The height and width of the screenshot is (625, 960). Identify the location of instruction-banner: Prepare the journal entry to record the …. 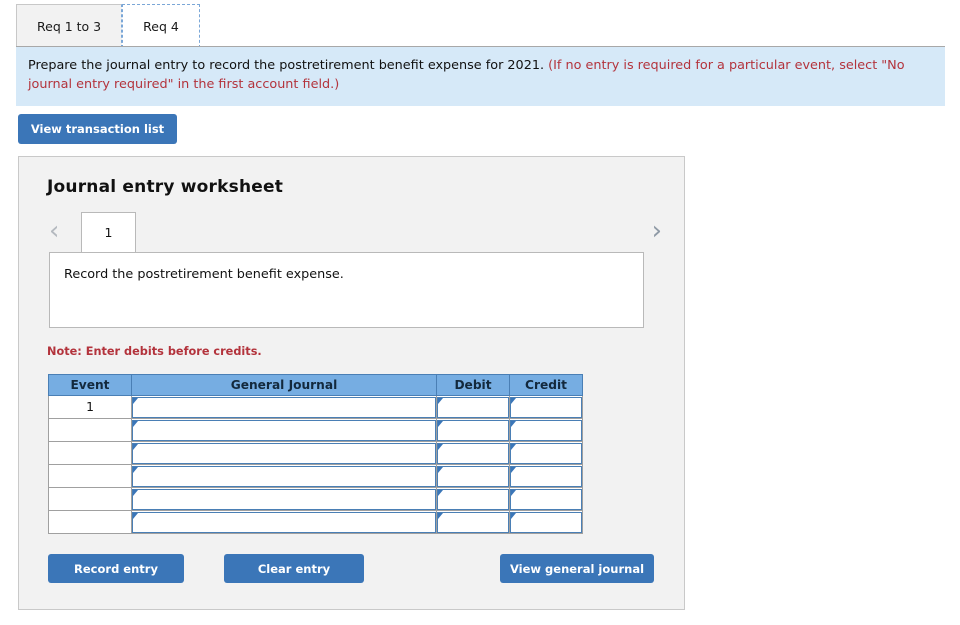
(480, 76).